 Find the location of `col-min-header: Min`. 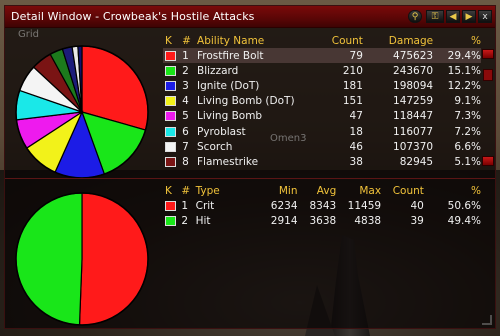

col-min-header: Min is located at coordinates (278, 191).